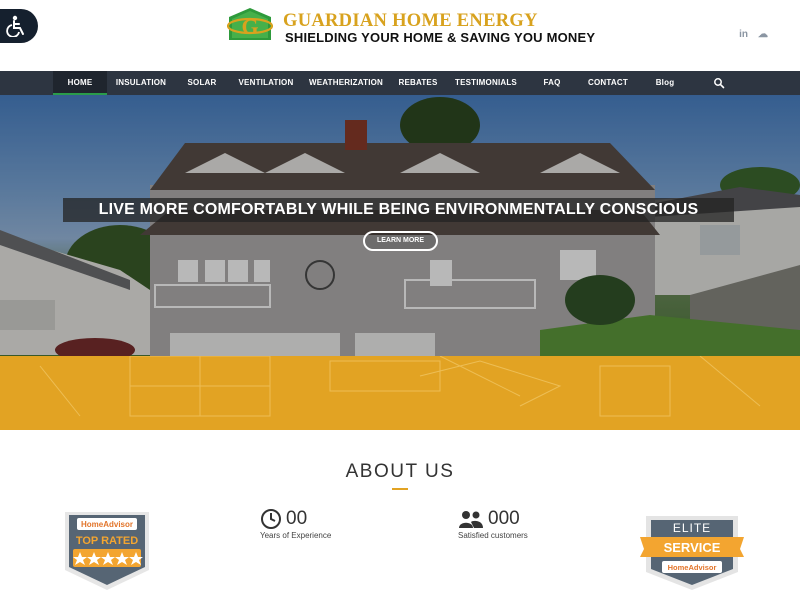  What do you see at coordinates (665, 83) in the screenshot?
I see `nav-item-blog: Blog` at bounding box center [665, 83].